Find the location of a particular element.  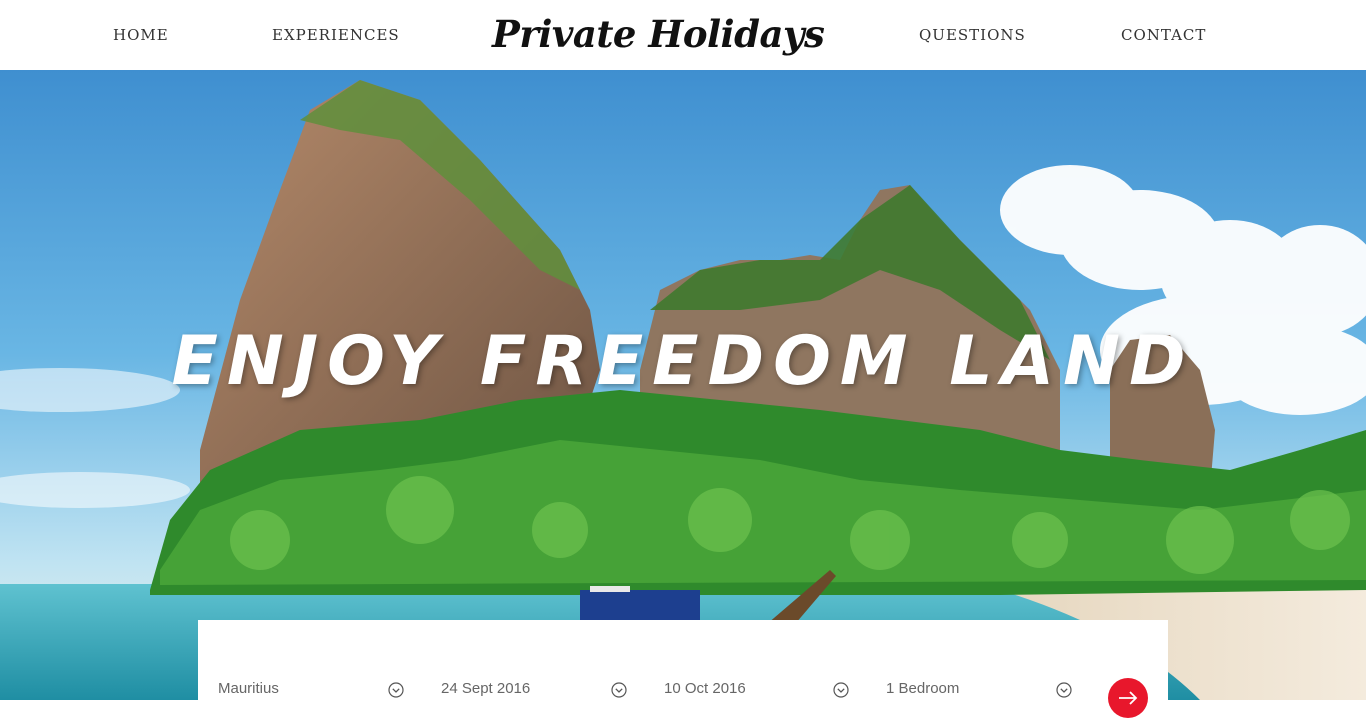

hero-title: ENJOY FREEDOM LAND is located at coordinates (683, 361).